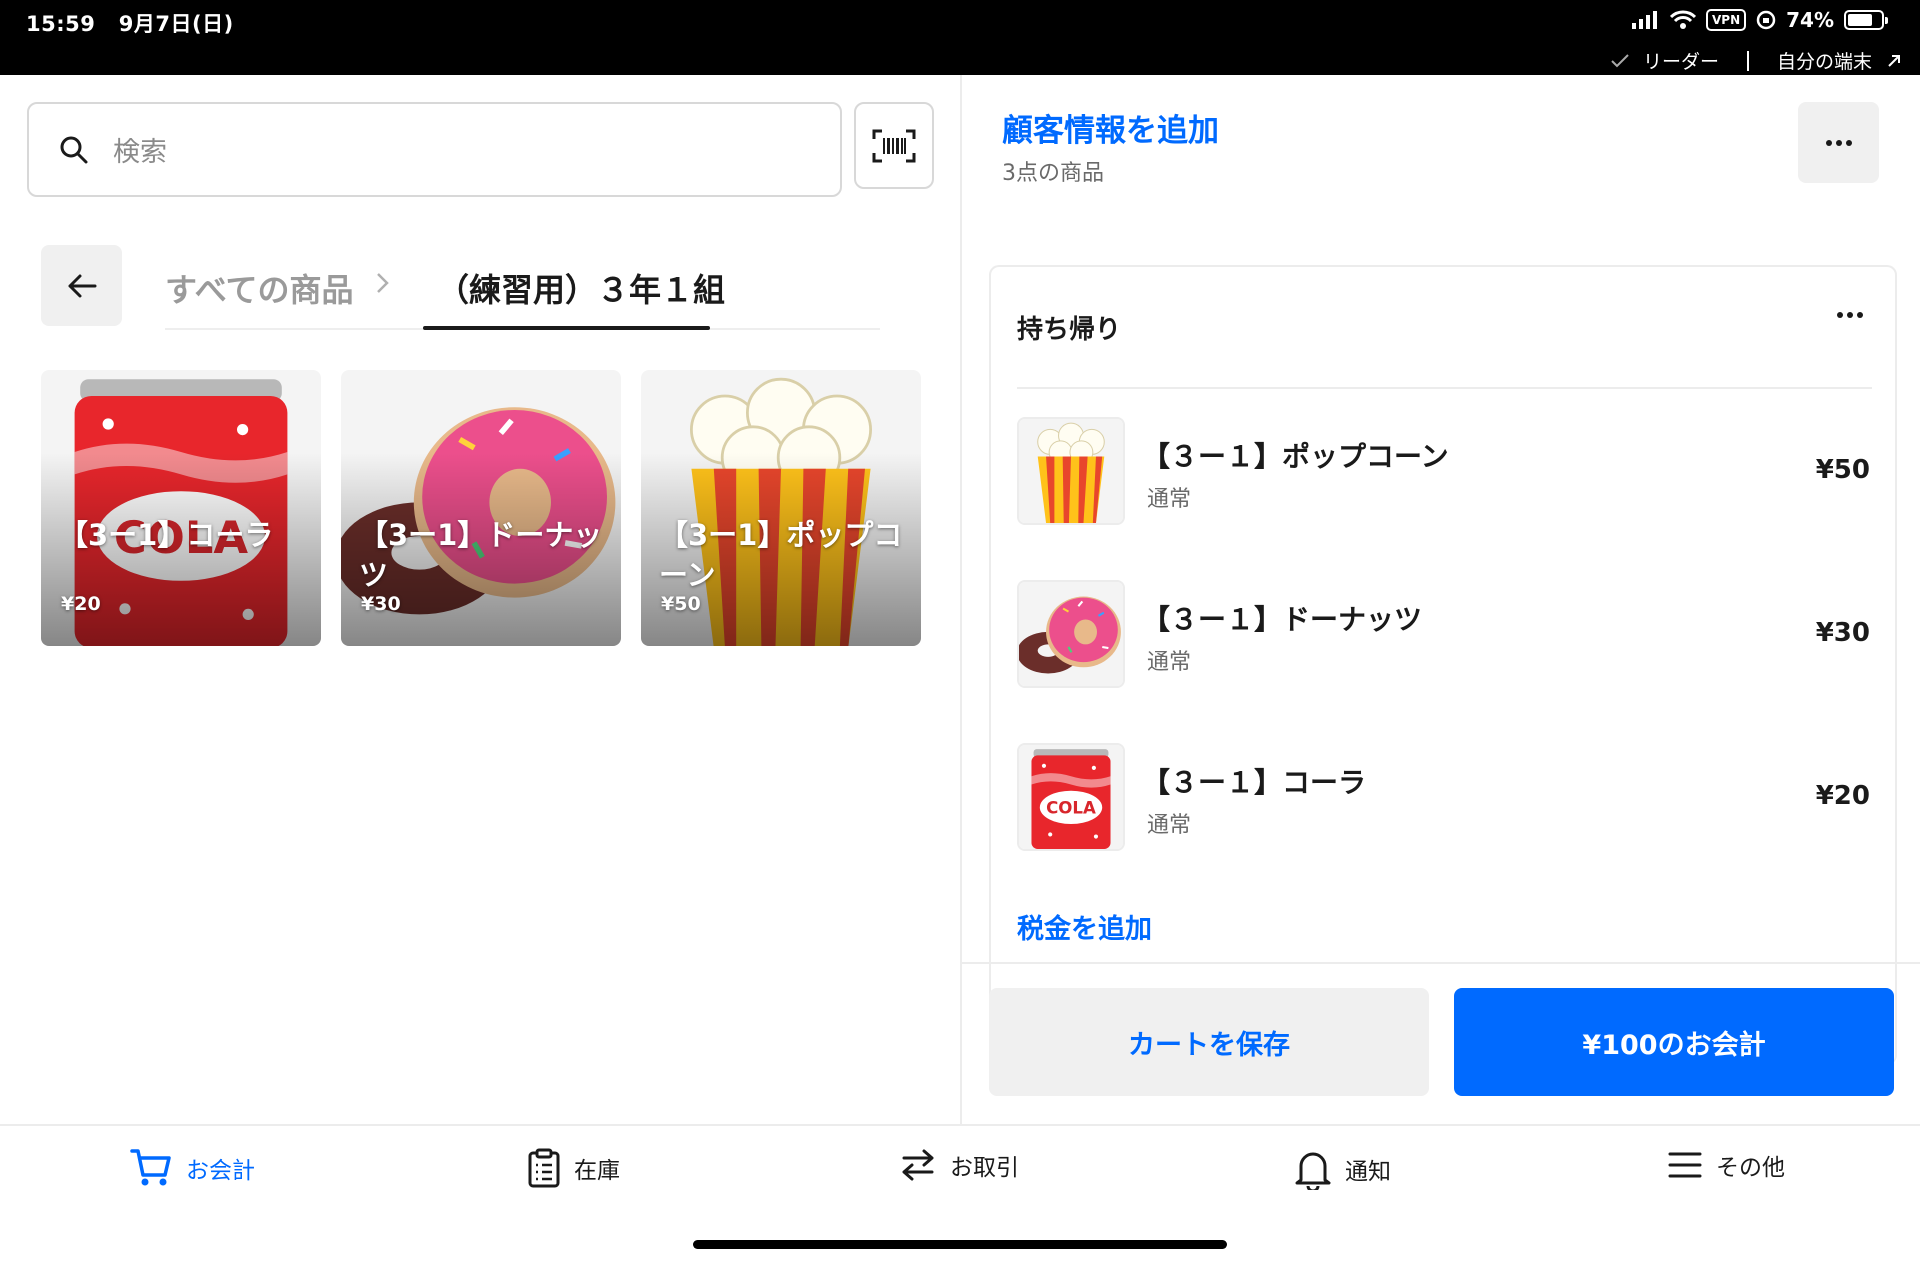 This screenshot has width=1920, height=1261. I want to click on barcode-icon, so click(894, 145).